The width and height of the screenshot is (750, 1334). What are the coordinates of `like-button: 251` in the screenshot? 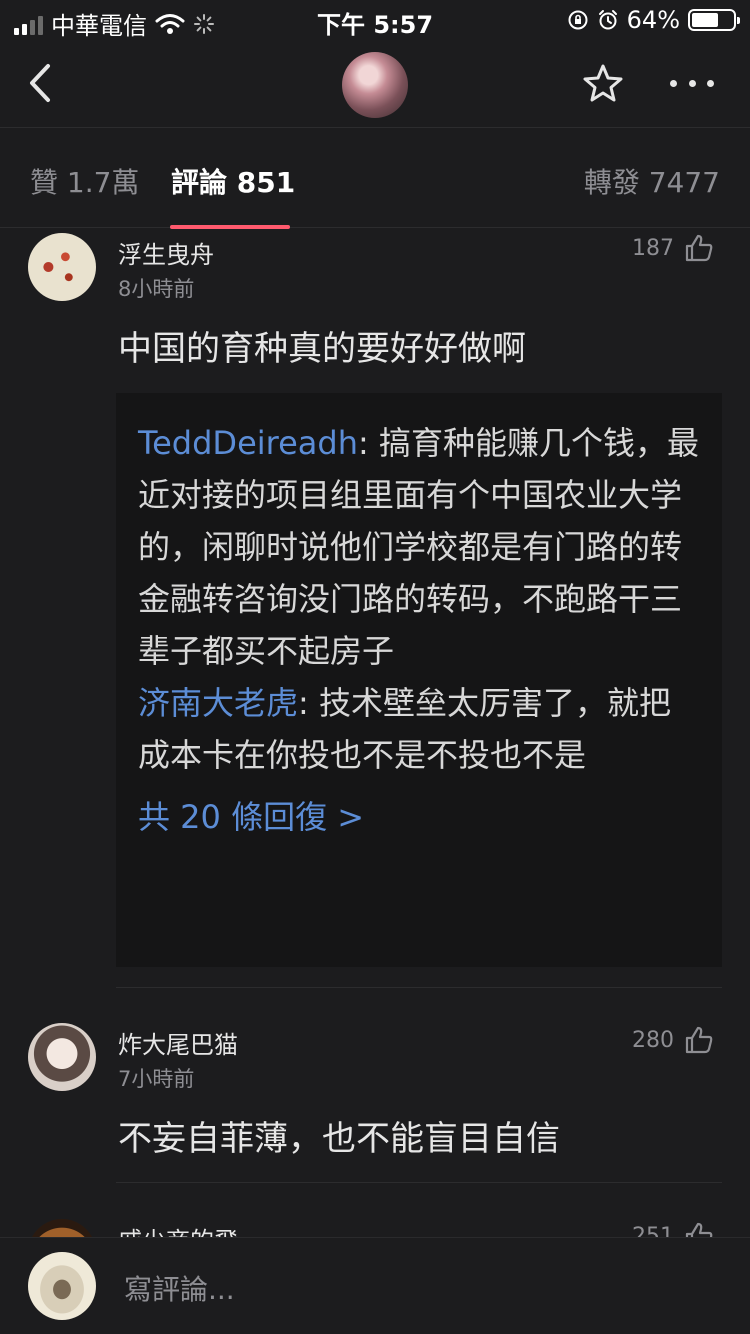 It's located at (673, 1229).